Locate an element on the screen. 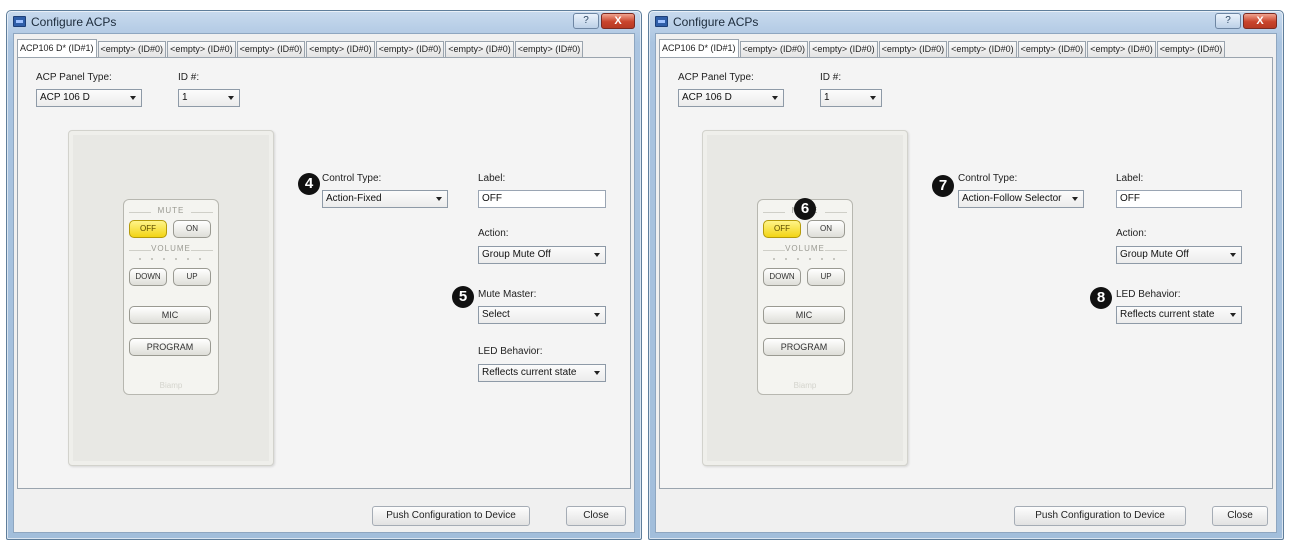 This screenshot has width=1290, height=546. callout-6: 6 is located at coordinates (805, 209).